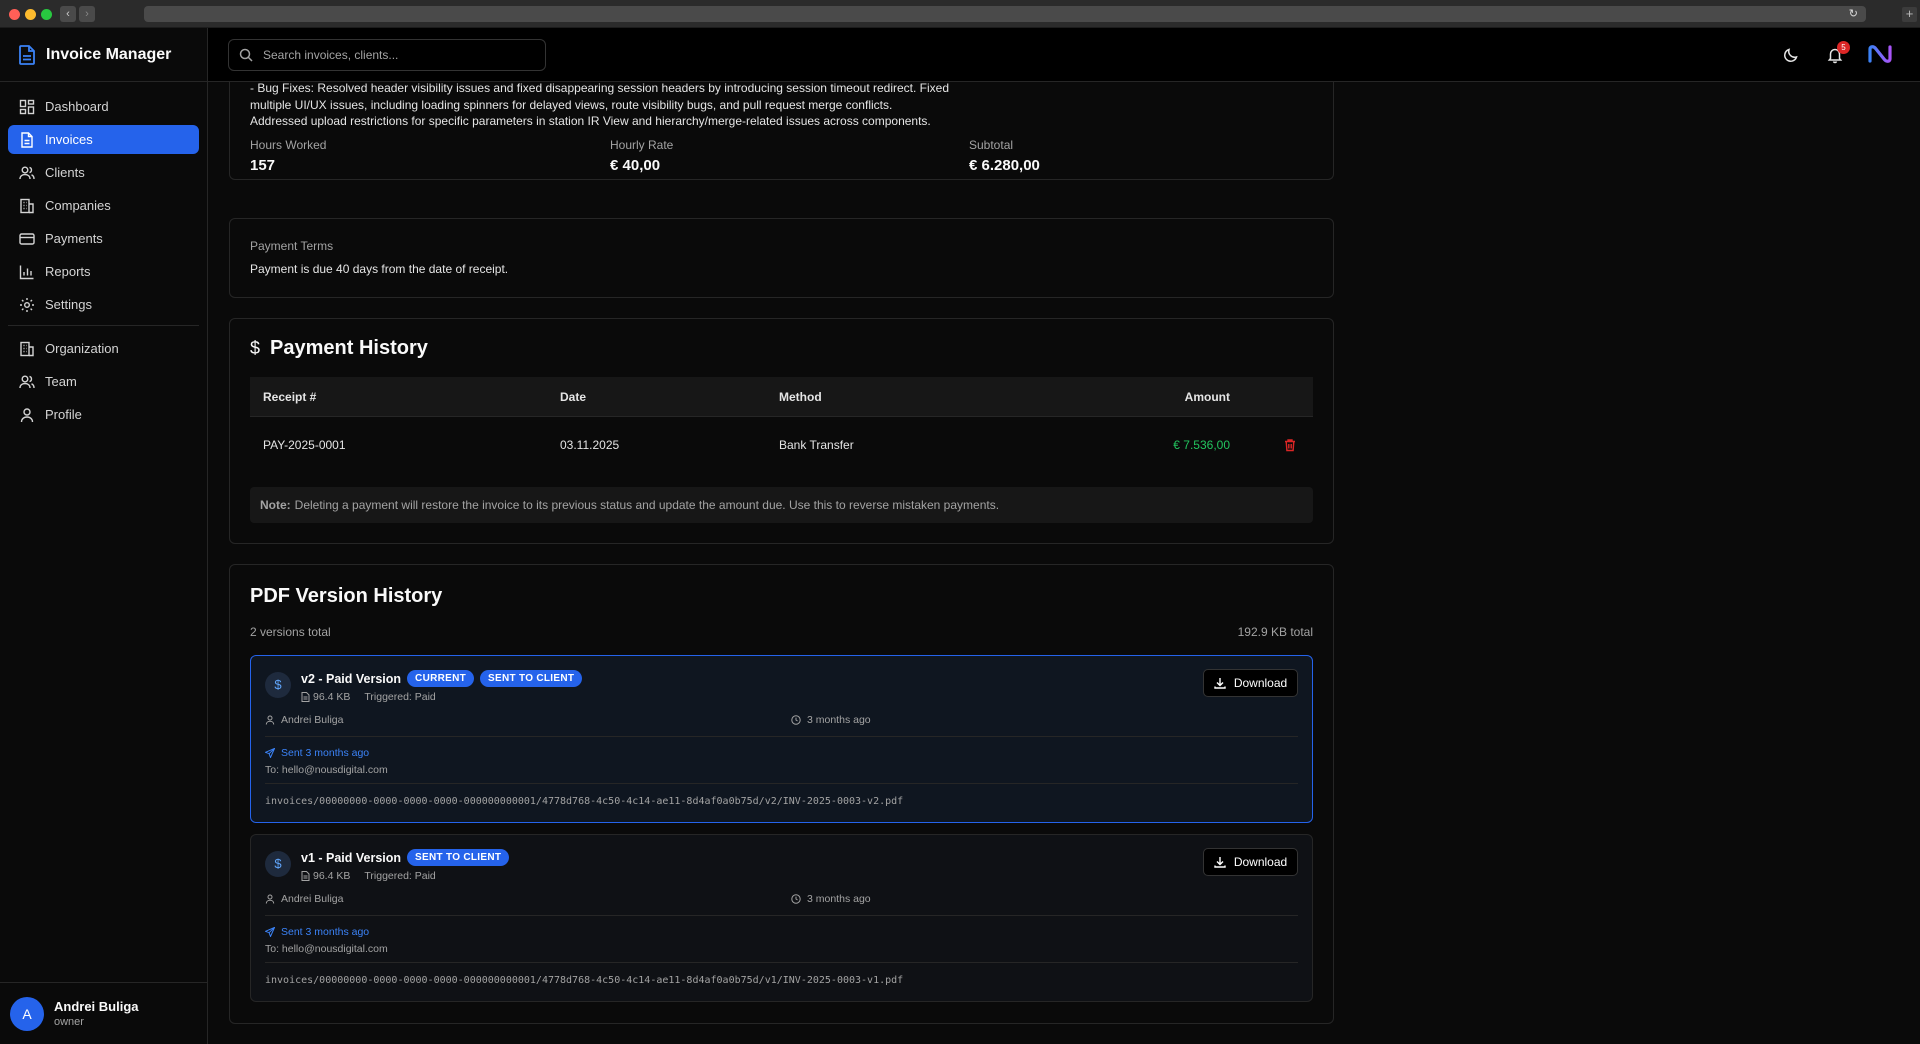  I want to click on column-header: Receipt #, so click(290, 396).